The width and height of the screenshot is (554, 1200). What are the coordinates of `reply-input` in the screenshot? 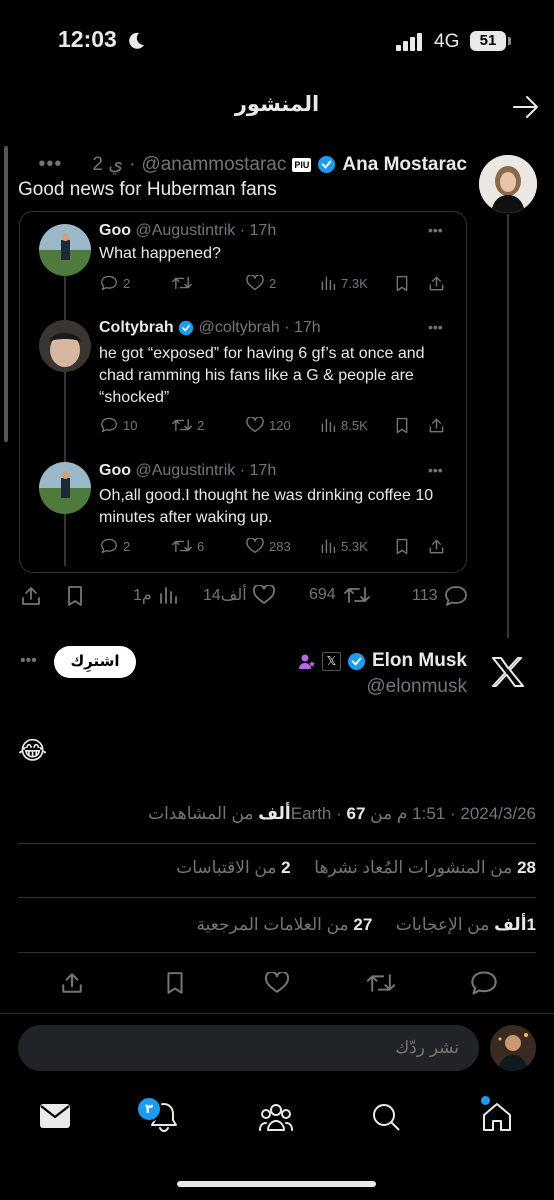 It's located at (248, 1048).